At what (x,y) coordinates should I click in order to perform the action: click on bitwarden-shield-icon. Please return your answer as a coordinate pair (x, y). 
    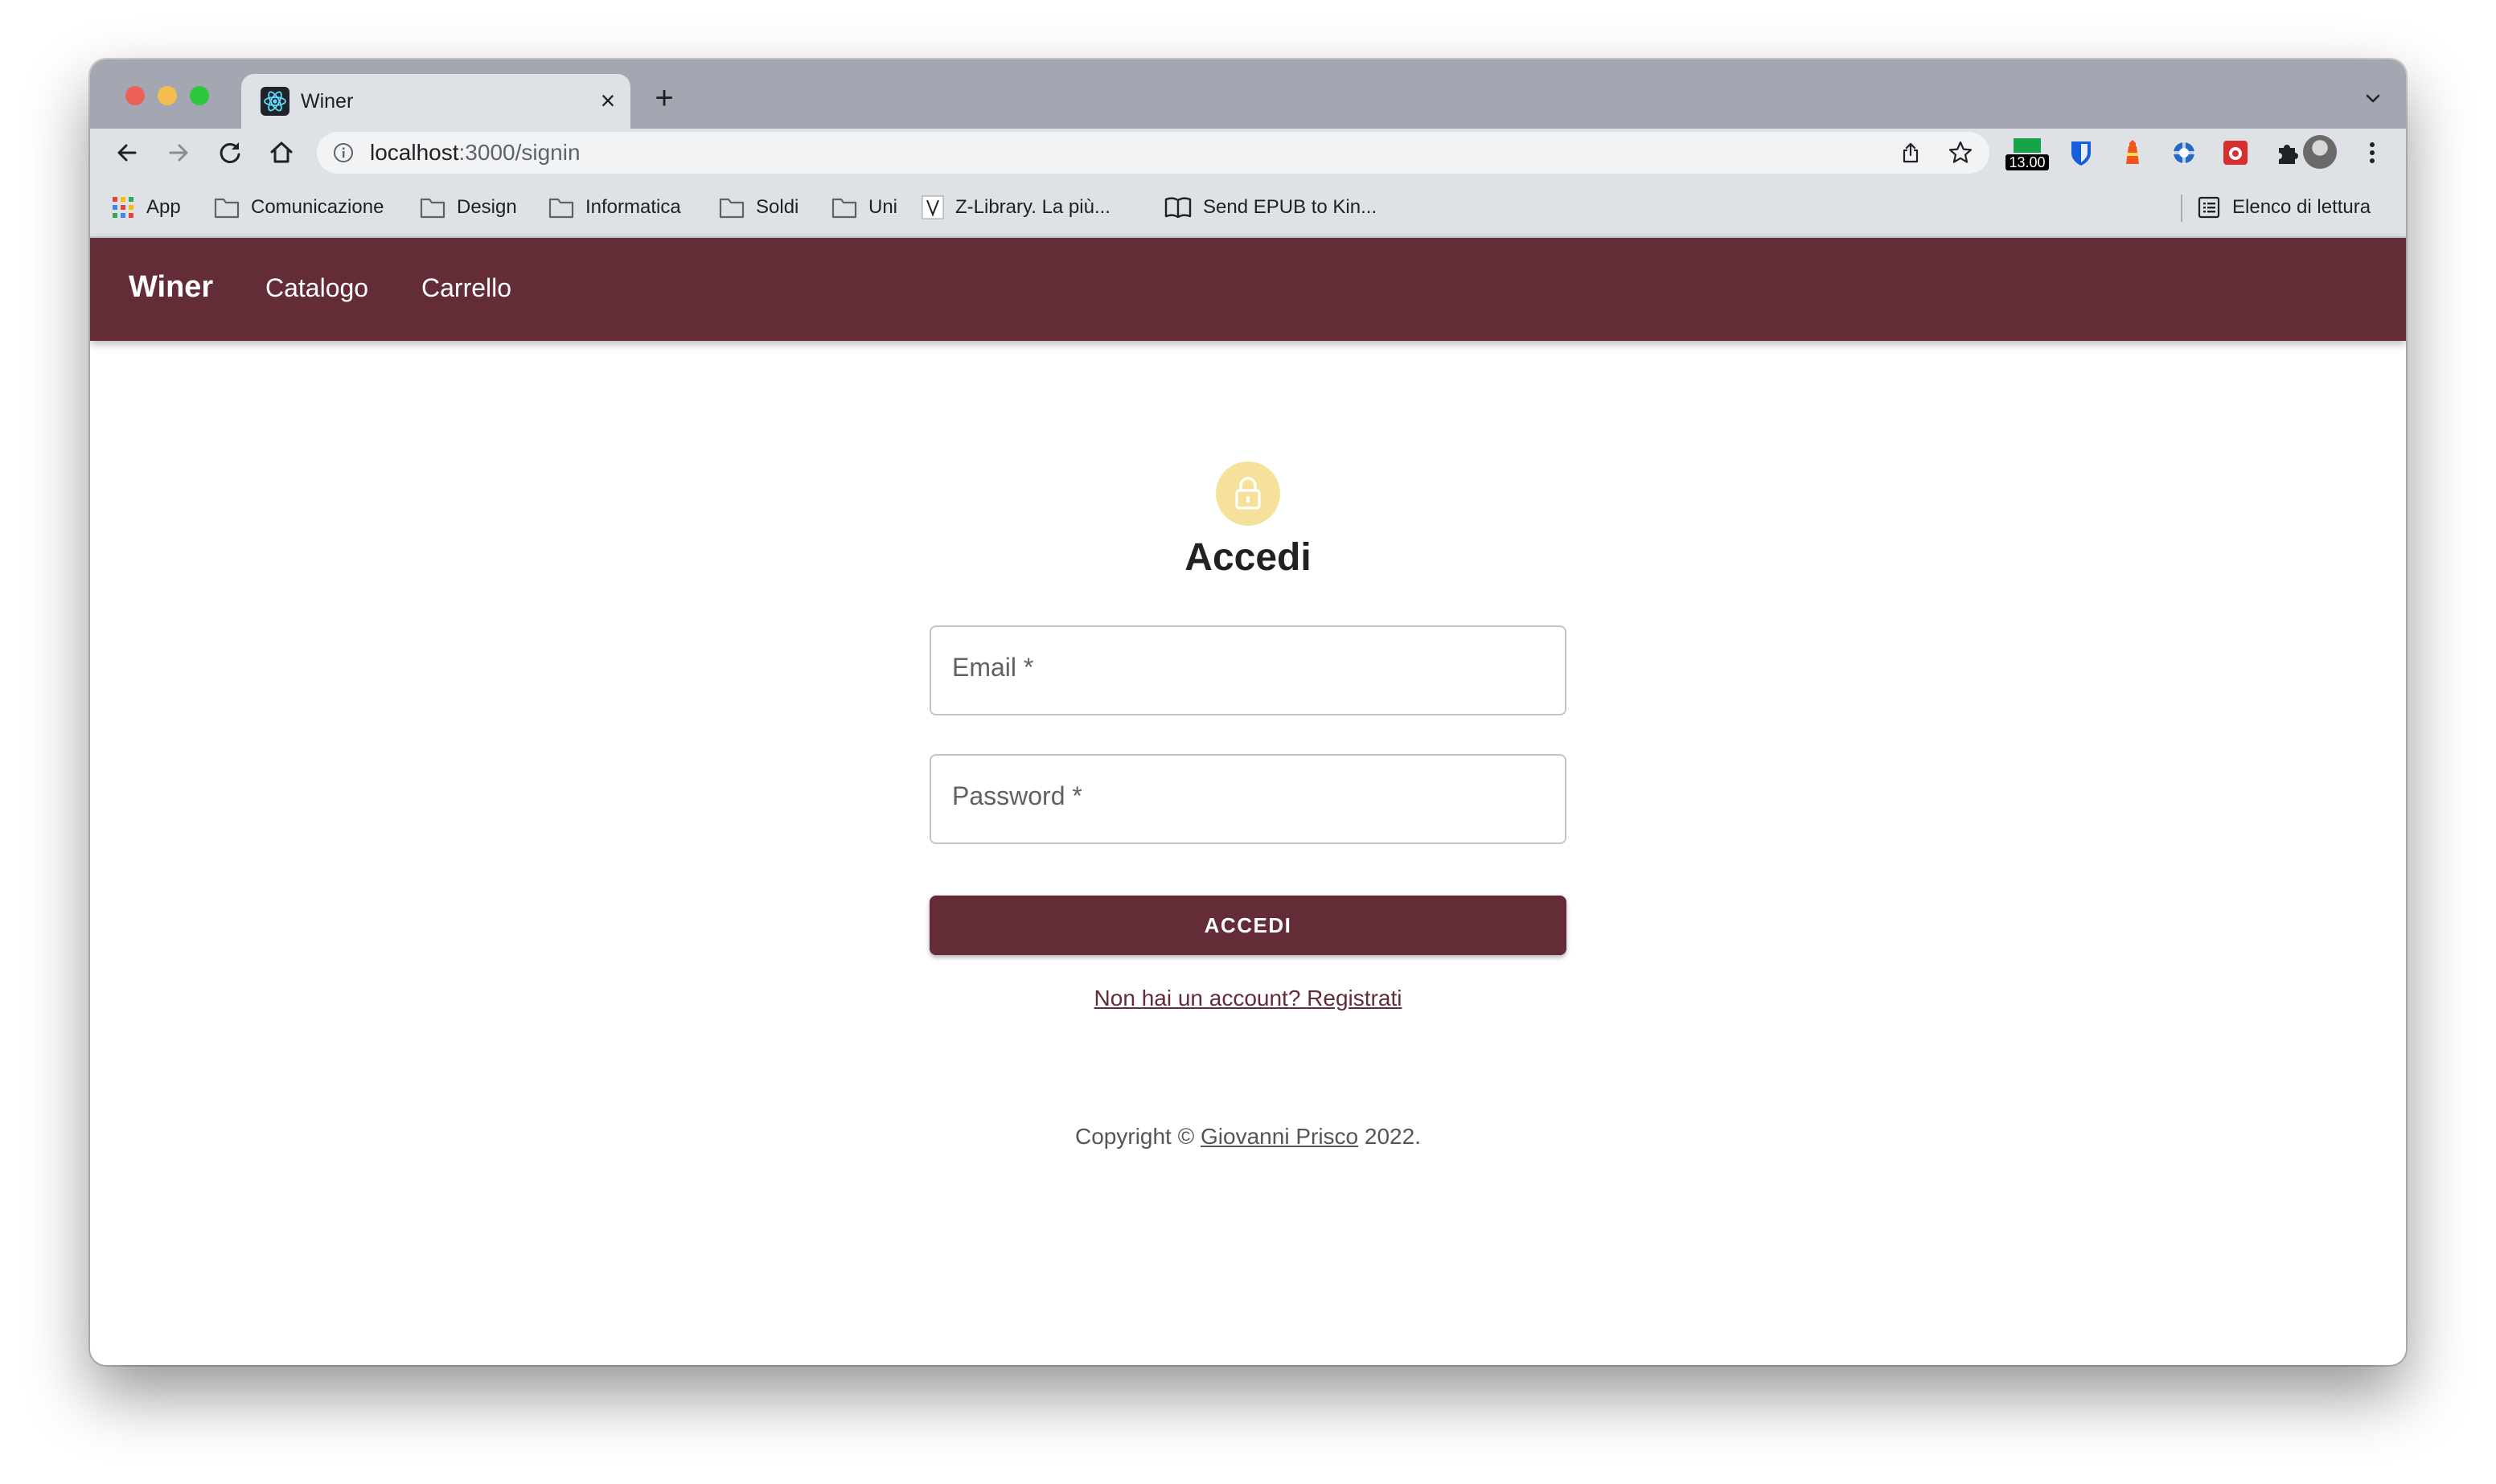
    Looking at the image, I should click on (2081, 153).